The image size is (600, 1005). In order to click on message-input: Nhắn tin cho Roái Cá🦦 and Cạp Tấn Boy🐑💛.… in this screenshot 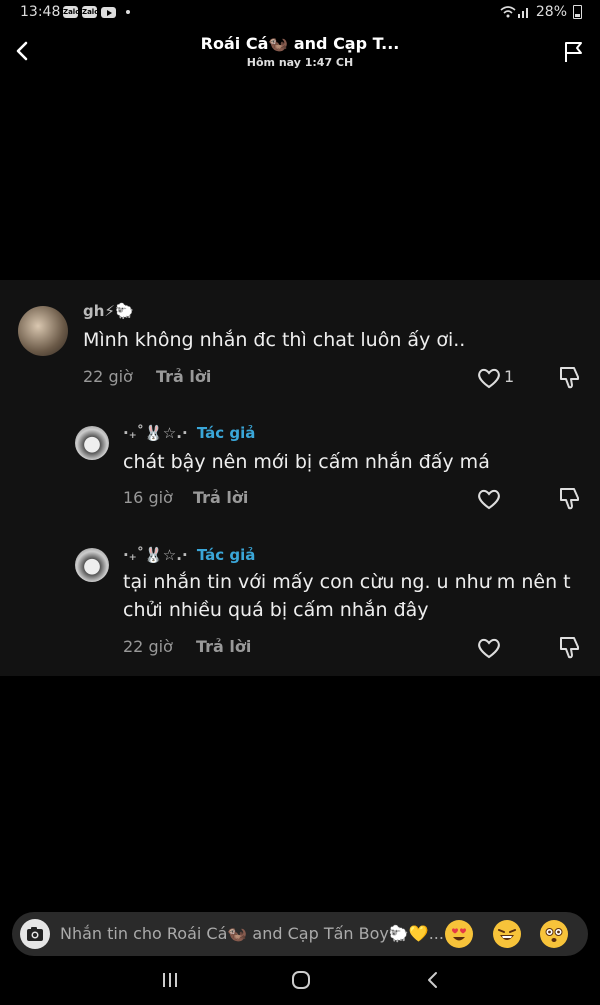, I will do `click(252, 933)`.